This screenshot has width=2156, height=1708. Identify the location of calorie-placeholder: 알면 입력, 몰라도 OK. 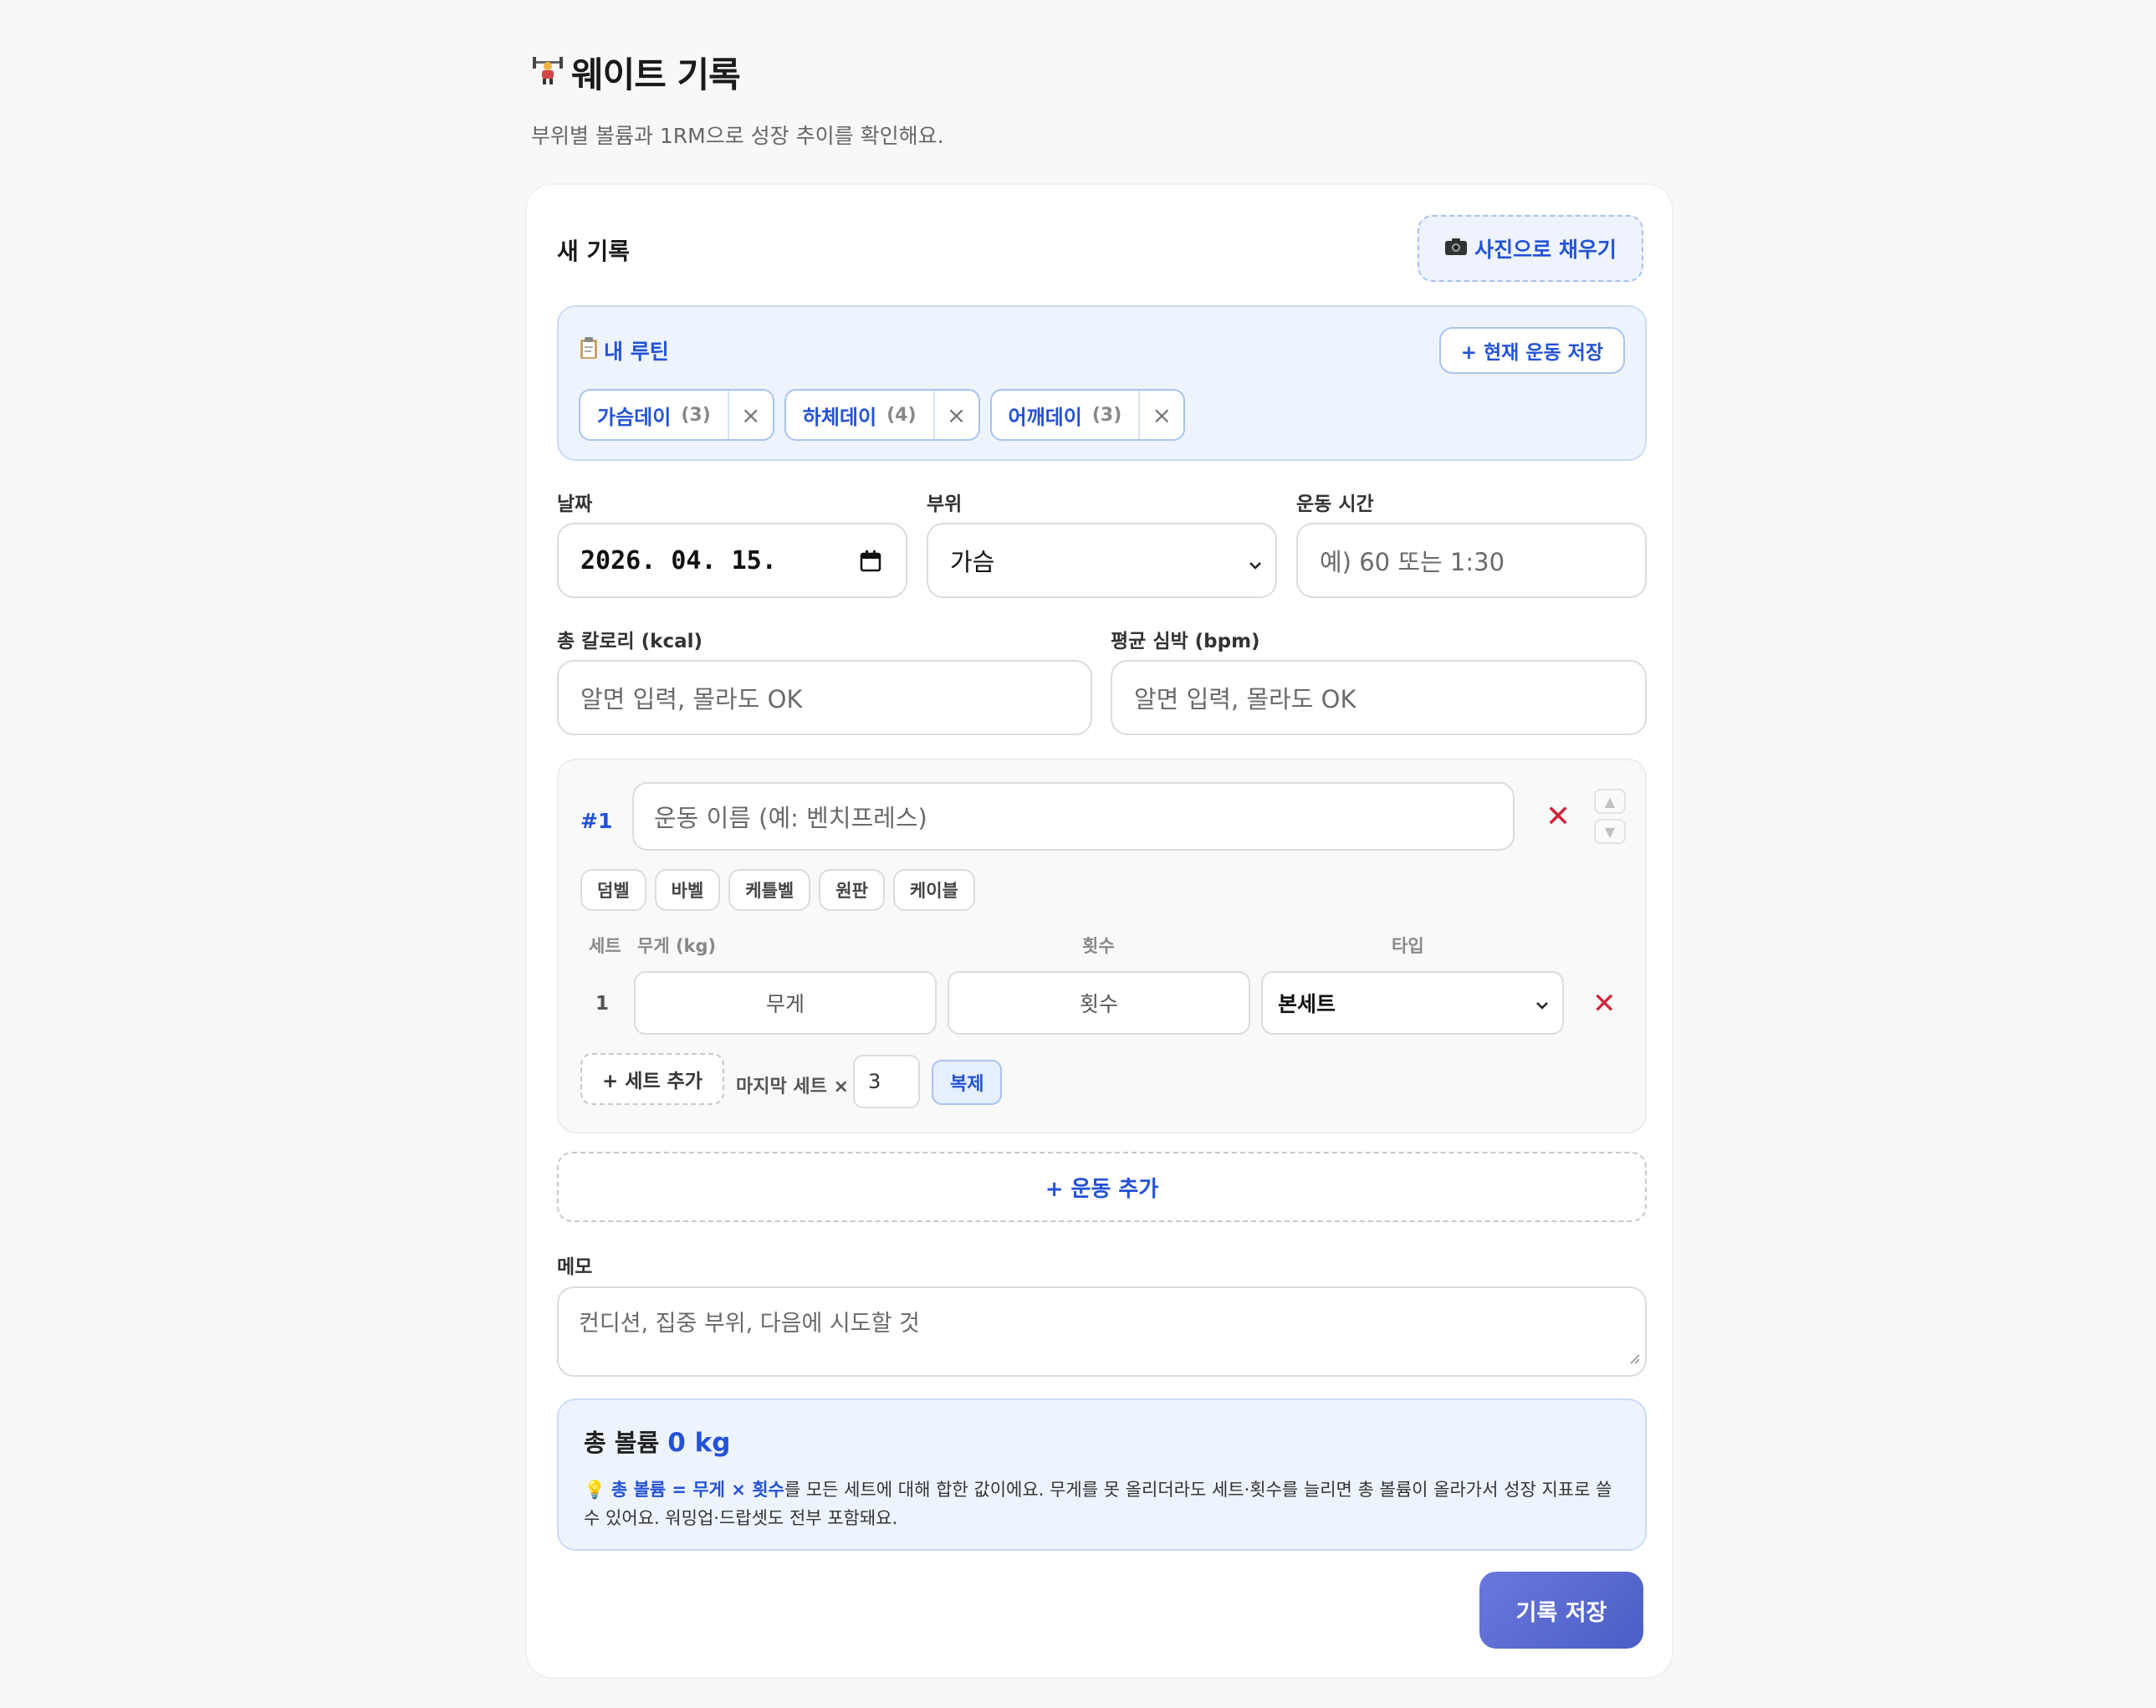
(691, 699).